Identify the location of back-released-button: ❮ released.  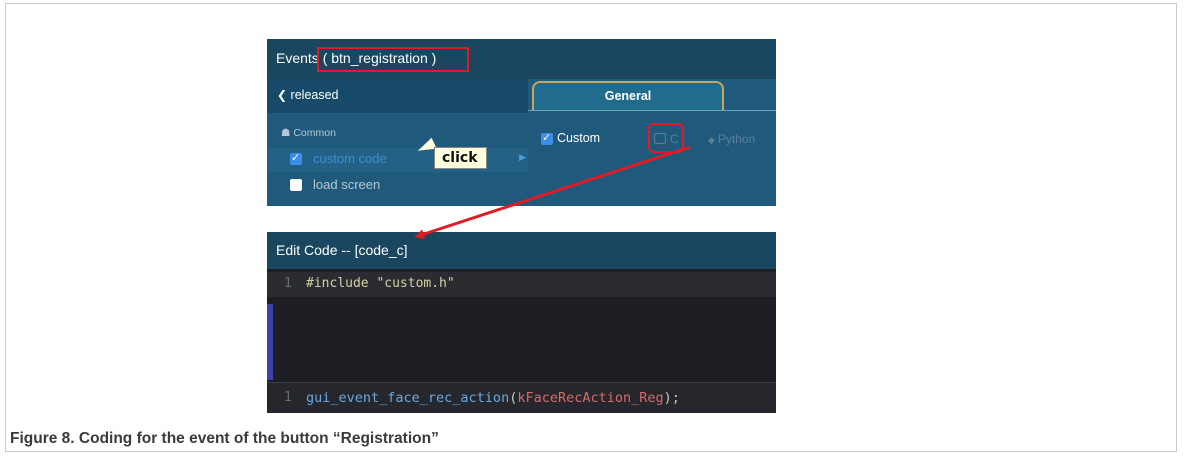
(397, 96).